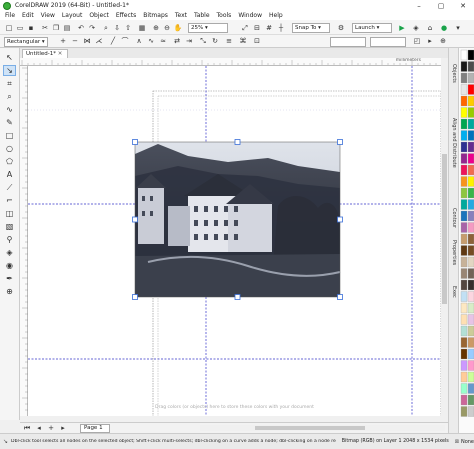 The image size is (474, 449). I want to click on artistic-media-icon: ✎, so click(9, 122).